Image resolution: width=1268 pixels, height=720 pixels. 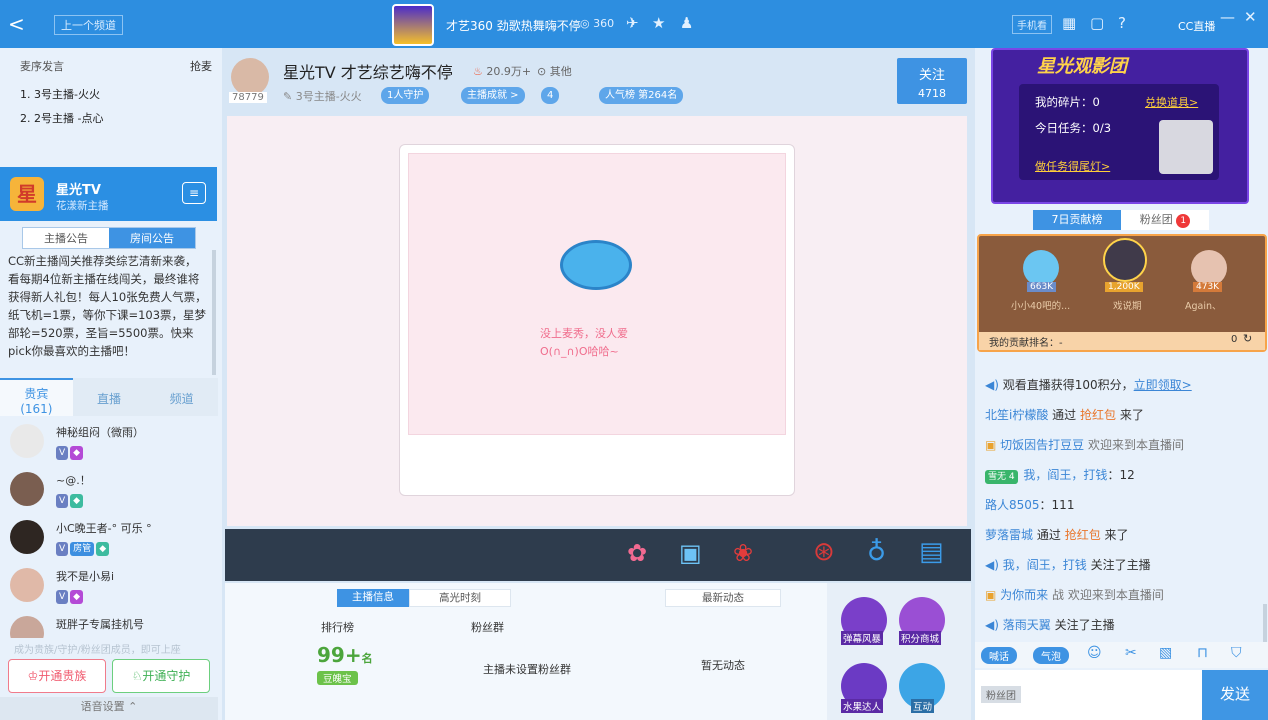 I want to click on channel-title: 才艺360 劲歌热舞嗨不停, so click(x=513, y=26).